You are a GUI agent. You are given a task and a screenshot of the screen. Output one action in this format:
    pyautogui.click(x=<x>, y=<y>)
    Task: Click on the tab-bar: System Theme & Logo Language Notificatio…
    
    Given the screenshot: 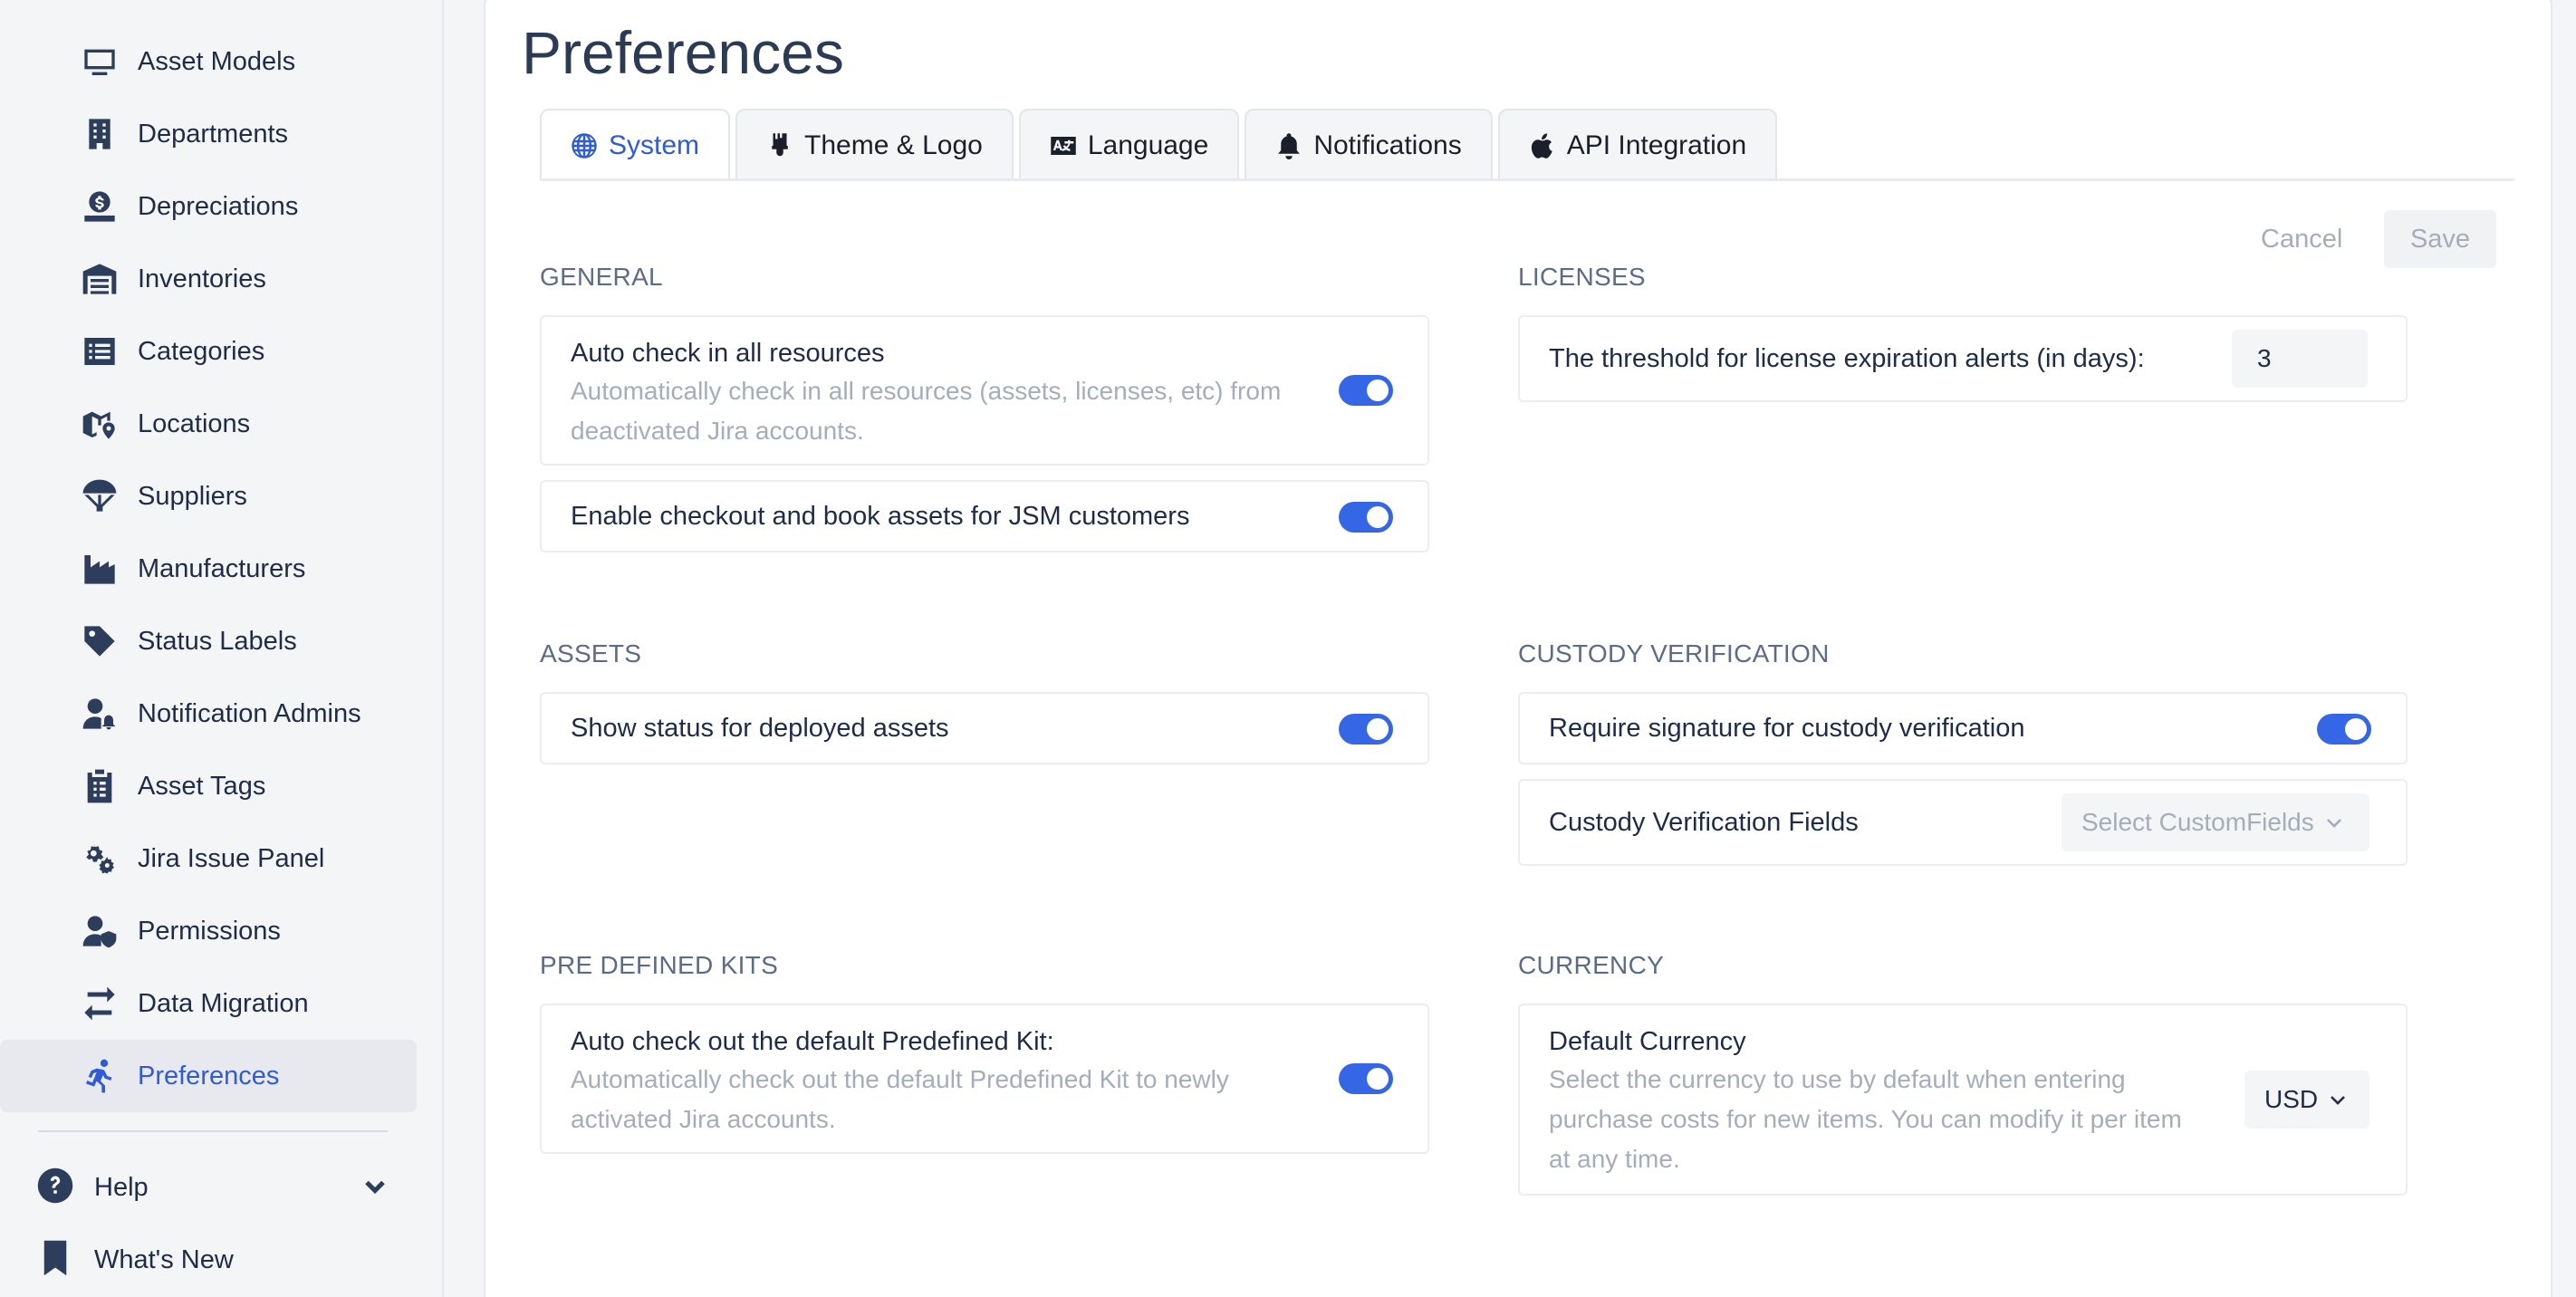 What is the action you would take?
    pyautogui.click(x=1161, y=145)
    